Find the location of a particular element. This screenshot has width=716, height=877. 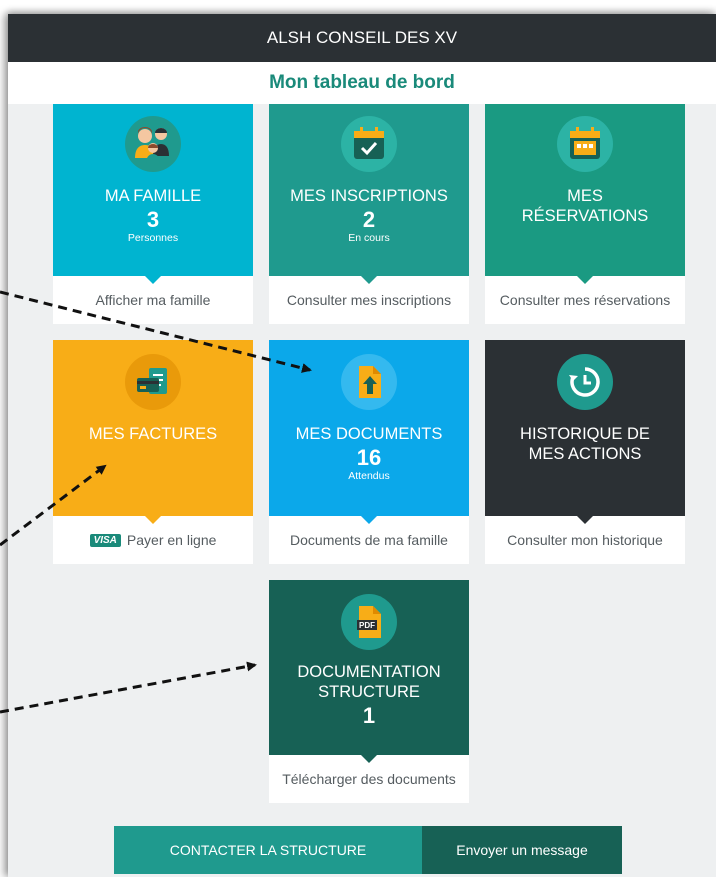

send-message-label: Envoyer un message is located at coordinates (522, 850).